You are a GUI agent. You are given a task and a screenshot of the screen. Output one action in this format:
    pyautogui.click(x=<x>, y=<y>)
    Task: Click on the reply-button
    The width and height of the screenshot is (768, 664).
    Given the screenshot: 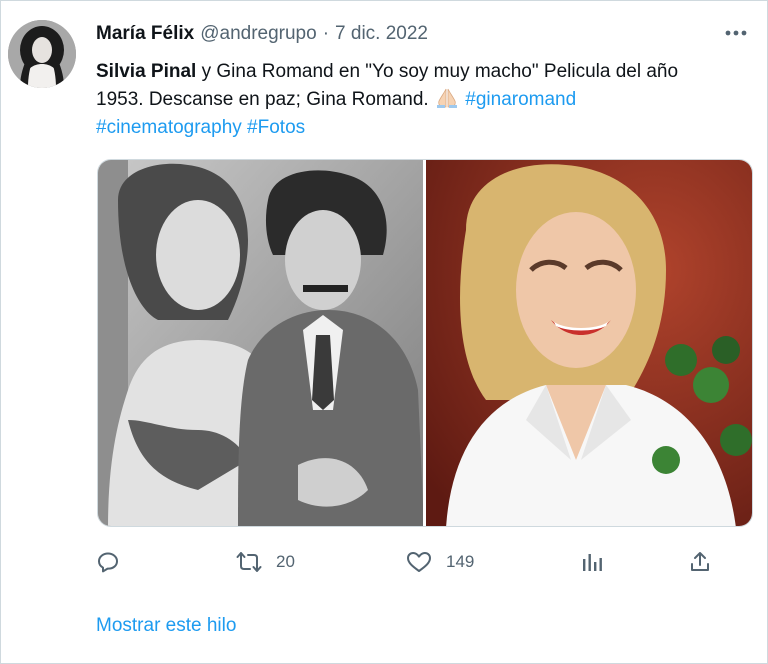 What is the action you would take?
    pyautogui.click(x=115, y=562)
    